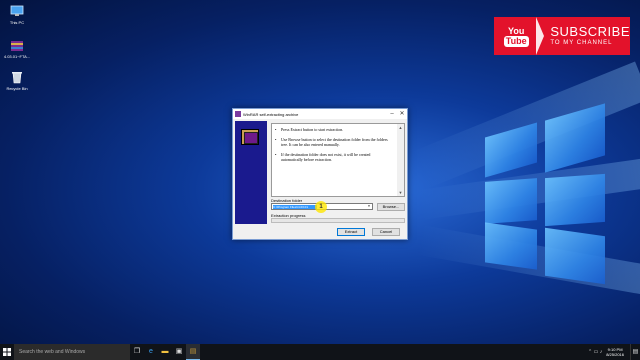 This screenshot has width=640, height=360. What do you see at coordinates (17, 77) in the screenshot?
I see `recycle-bin-icon` at bounding box center [17, 77].